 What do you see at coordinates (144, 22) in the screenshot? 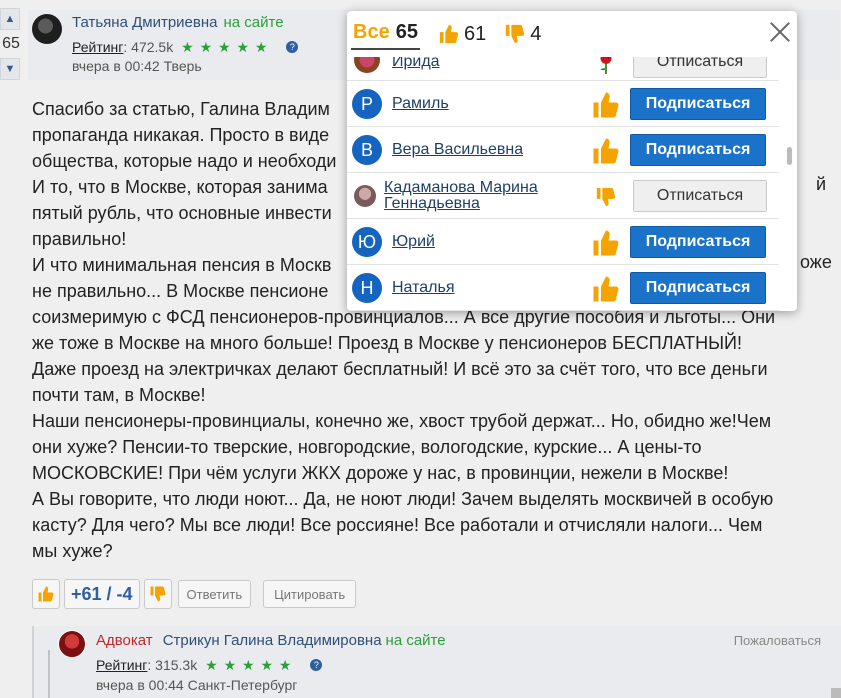
I see `author-name: Татьяна Дмитриевна` at bounding box center [144, 22].